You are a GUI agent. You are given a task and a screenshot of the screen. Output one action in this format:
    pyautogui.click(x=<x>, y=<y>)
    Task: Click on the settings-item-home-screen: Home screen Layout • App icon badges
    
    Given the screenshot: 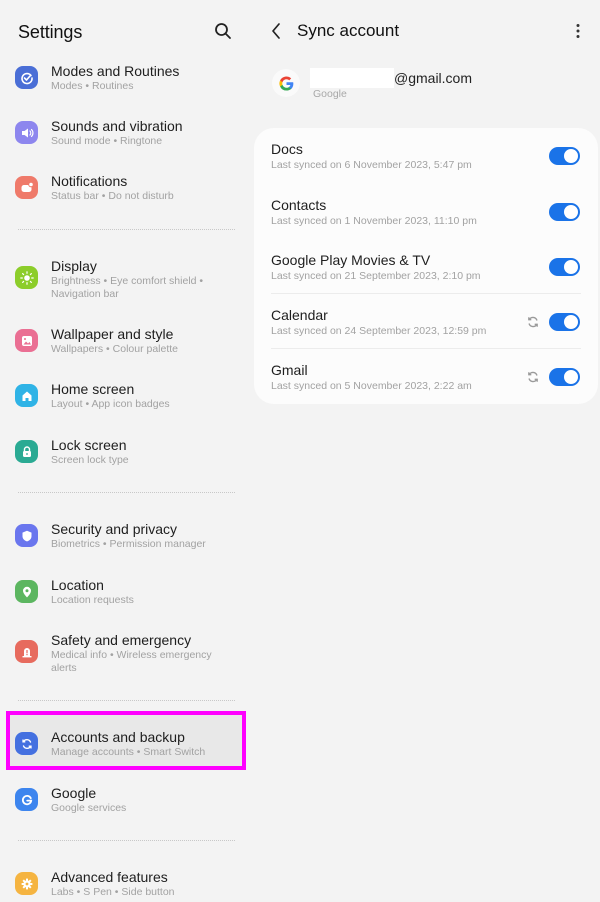 What is the action you would take?
    pyautogui.click(x=125, y=398)
    